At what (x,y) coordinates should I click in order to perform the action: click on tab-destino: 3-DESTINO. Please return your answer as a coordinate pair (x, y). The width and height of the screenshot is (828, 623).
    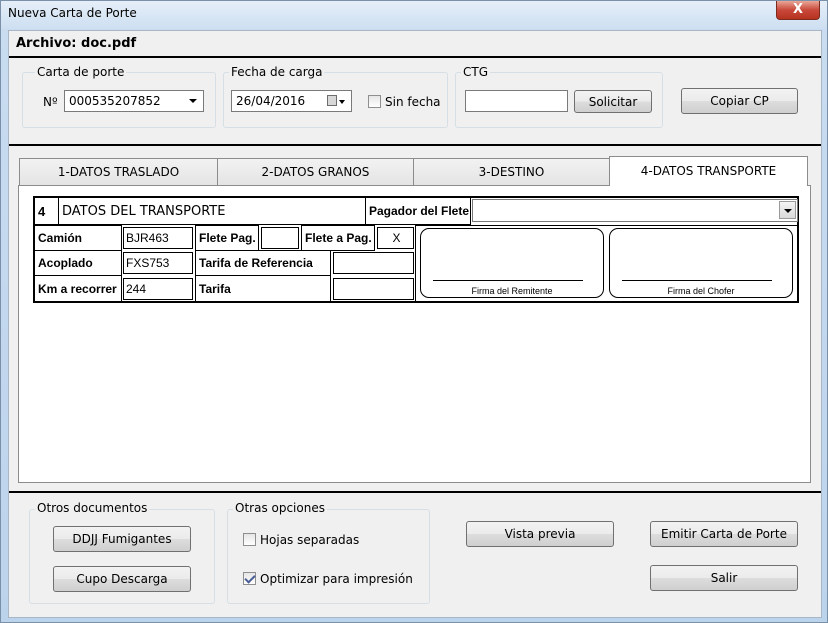
    Looking at the image, I should click on (511, 171).